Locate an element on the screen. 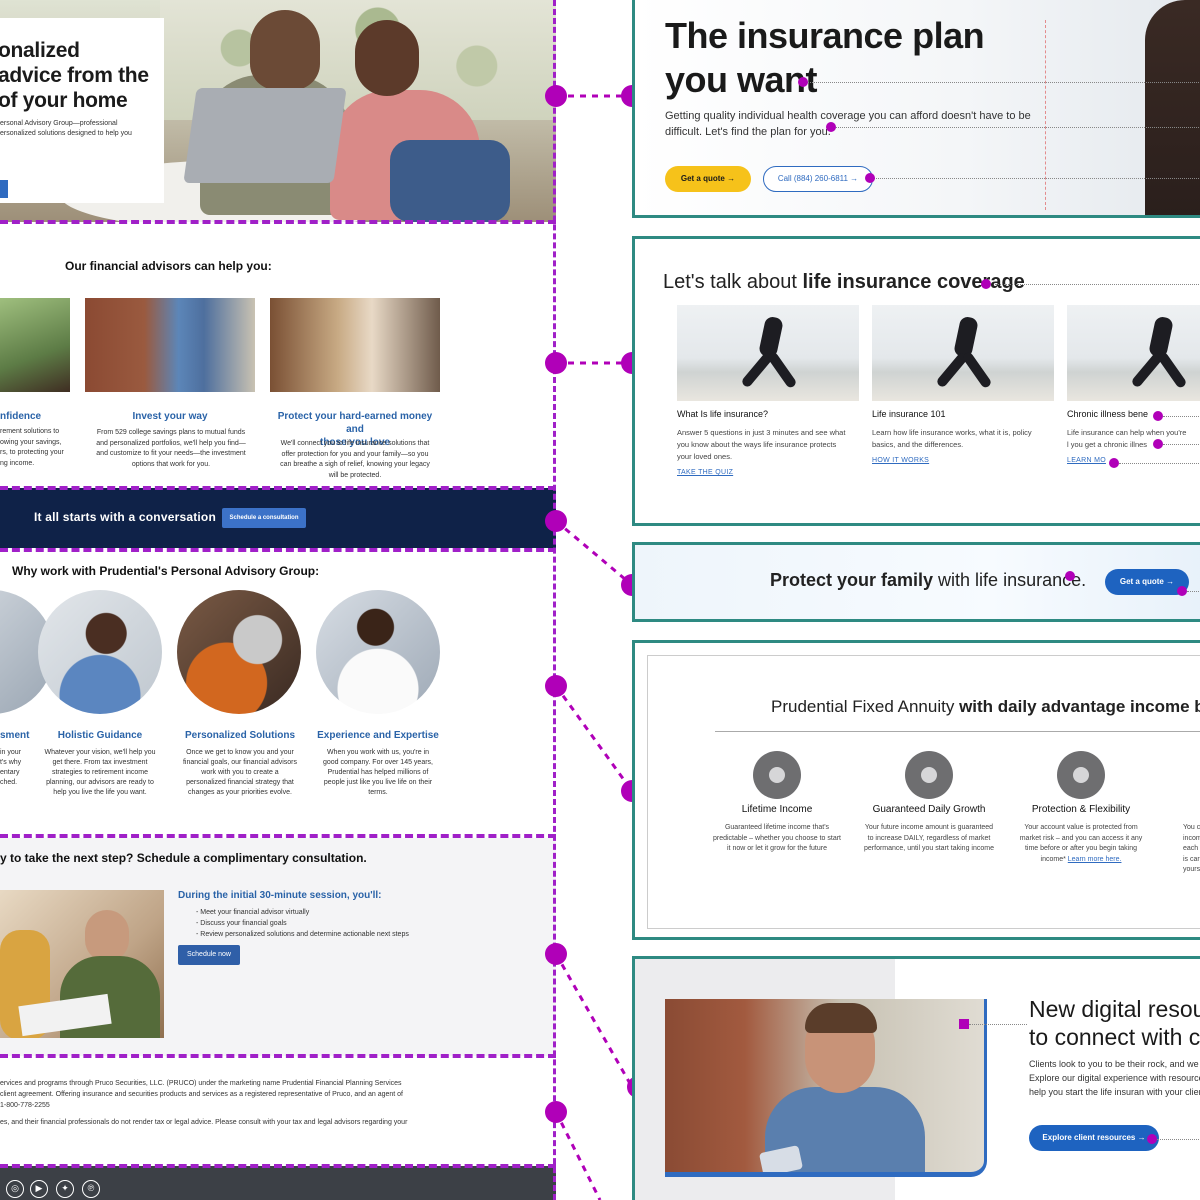 The width and height of the screenshot is (1200, 1200). insurance-plan-title: The insurance plan you want is located at coordinates (825, 57).